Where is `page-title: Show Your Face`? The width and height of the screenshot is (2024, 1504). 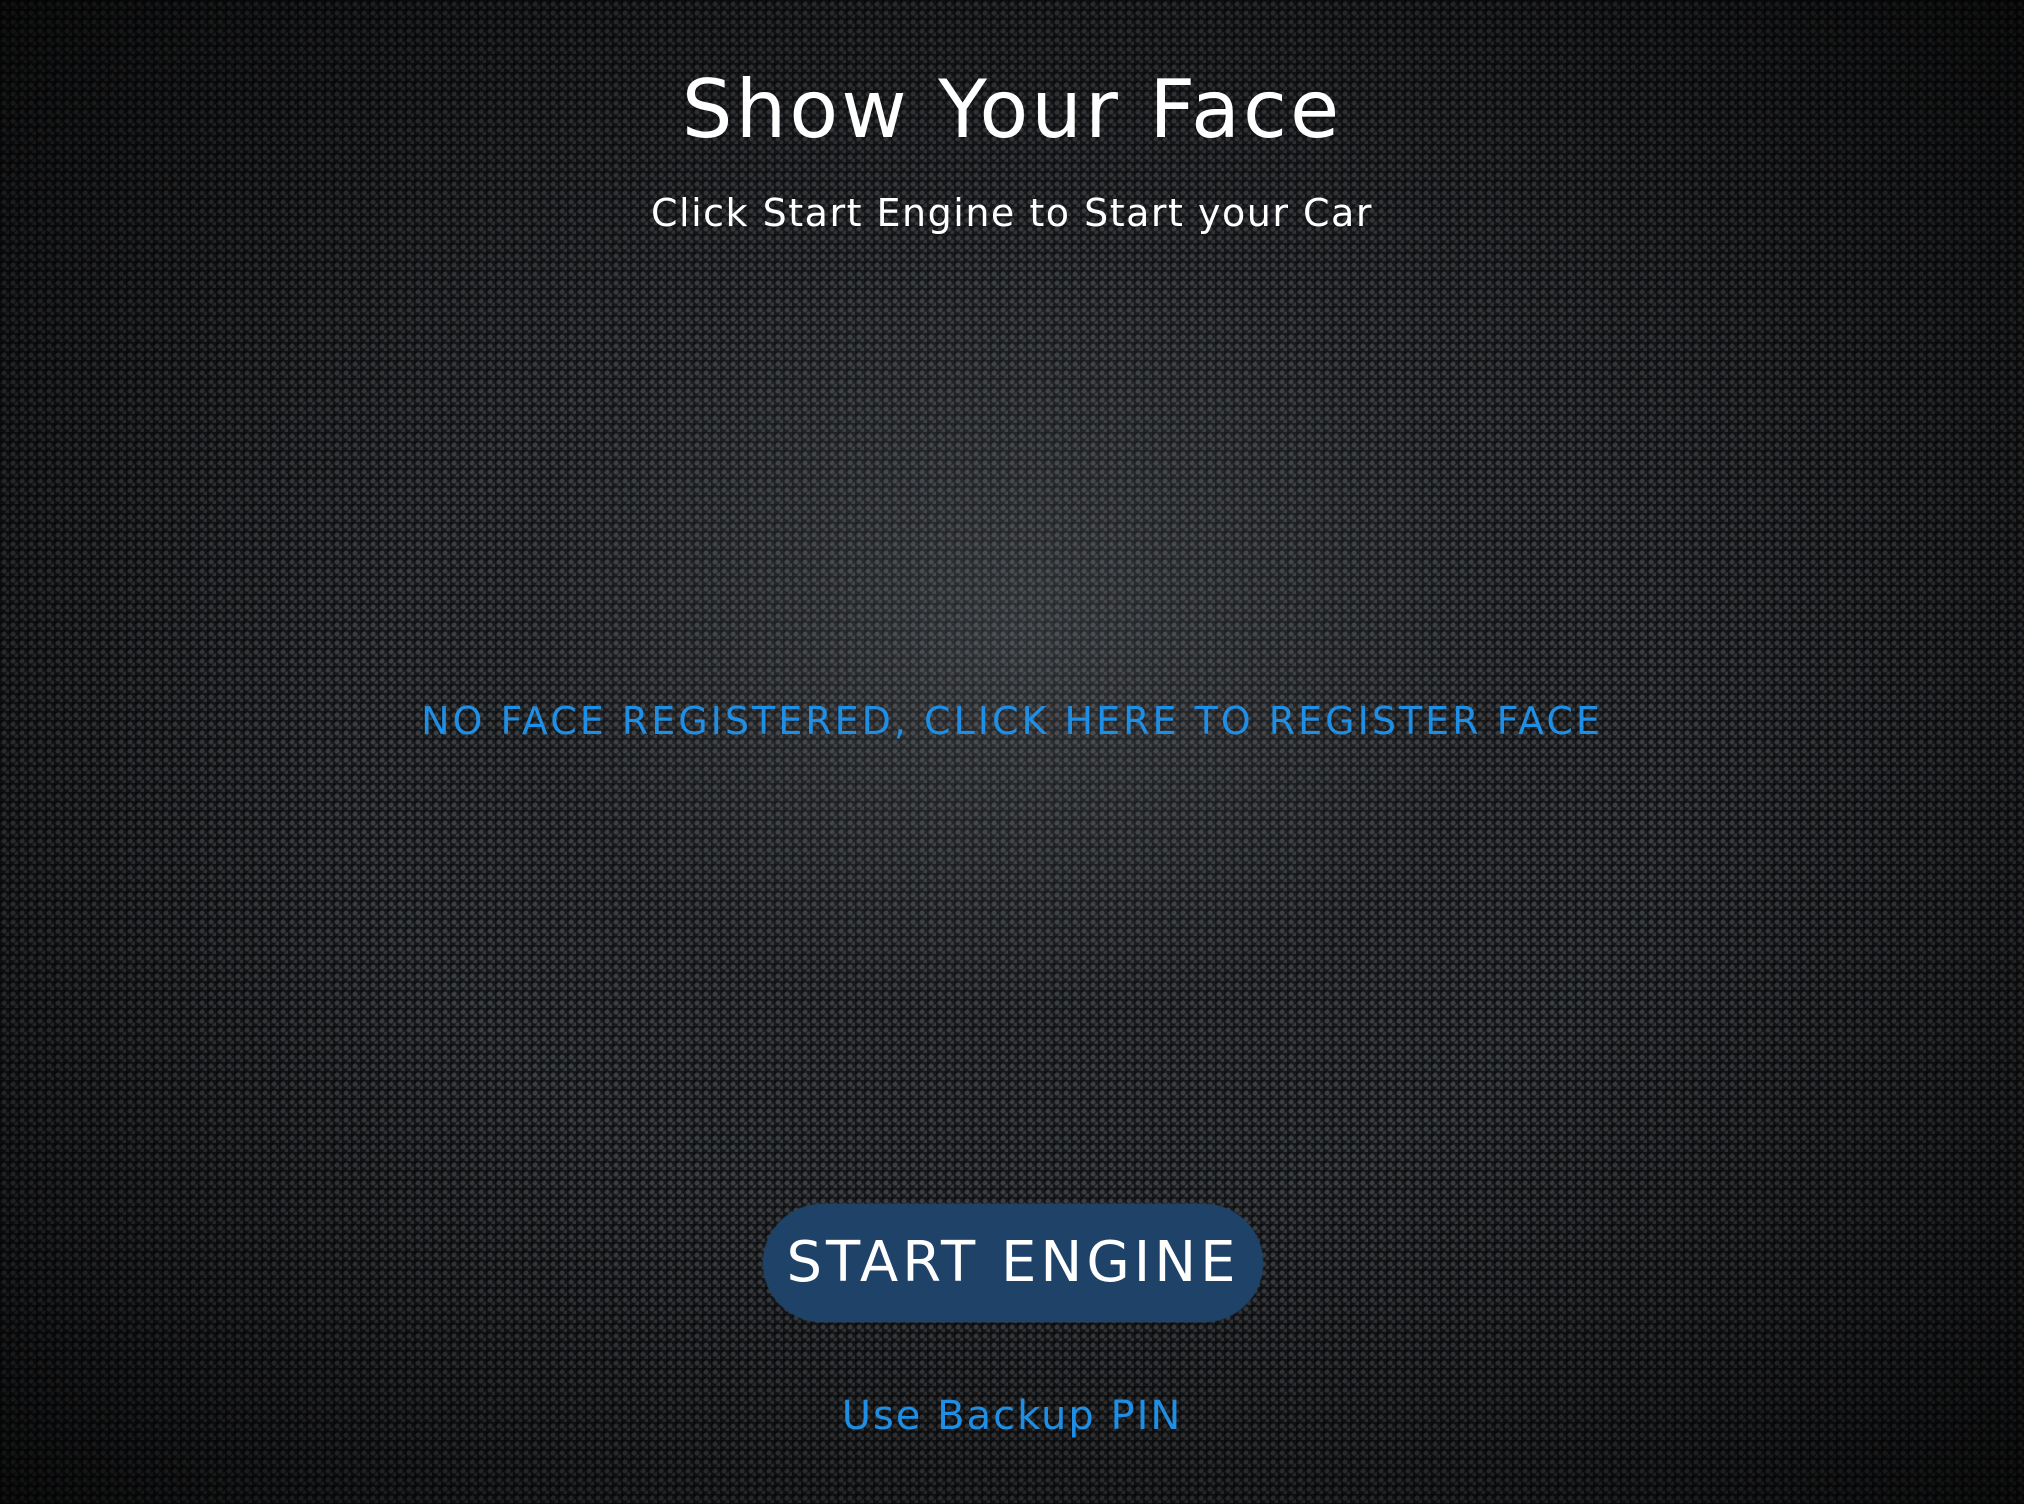 page-title: Show Your Face is located at coordinates (1012, 109).